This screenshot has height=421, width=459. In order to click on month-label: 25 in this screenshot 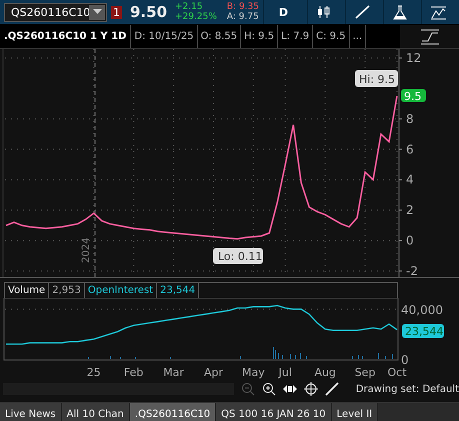, I will do `click(93, 372)`.